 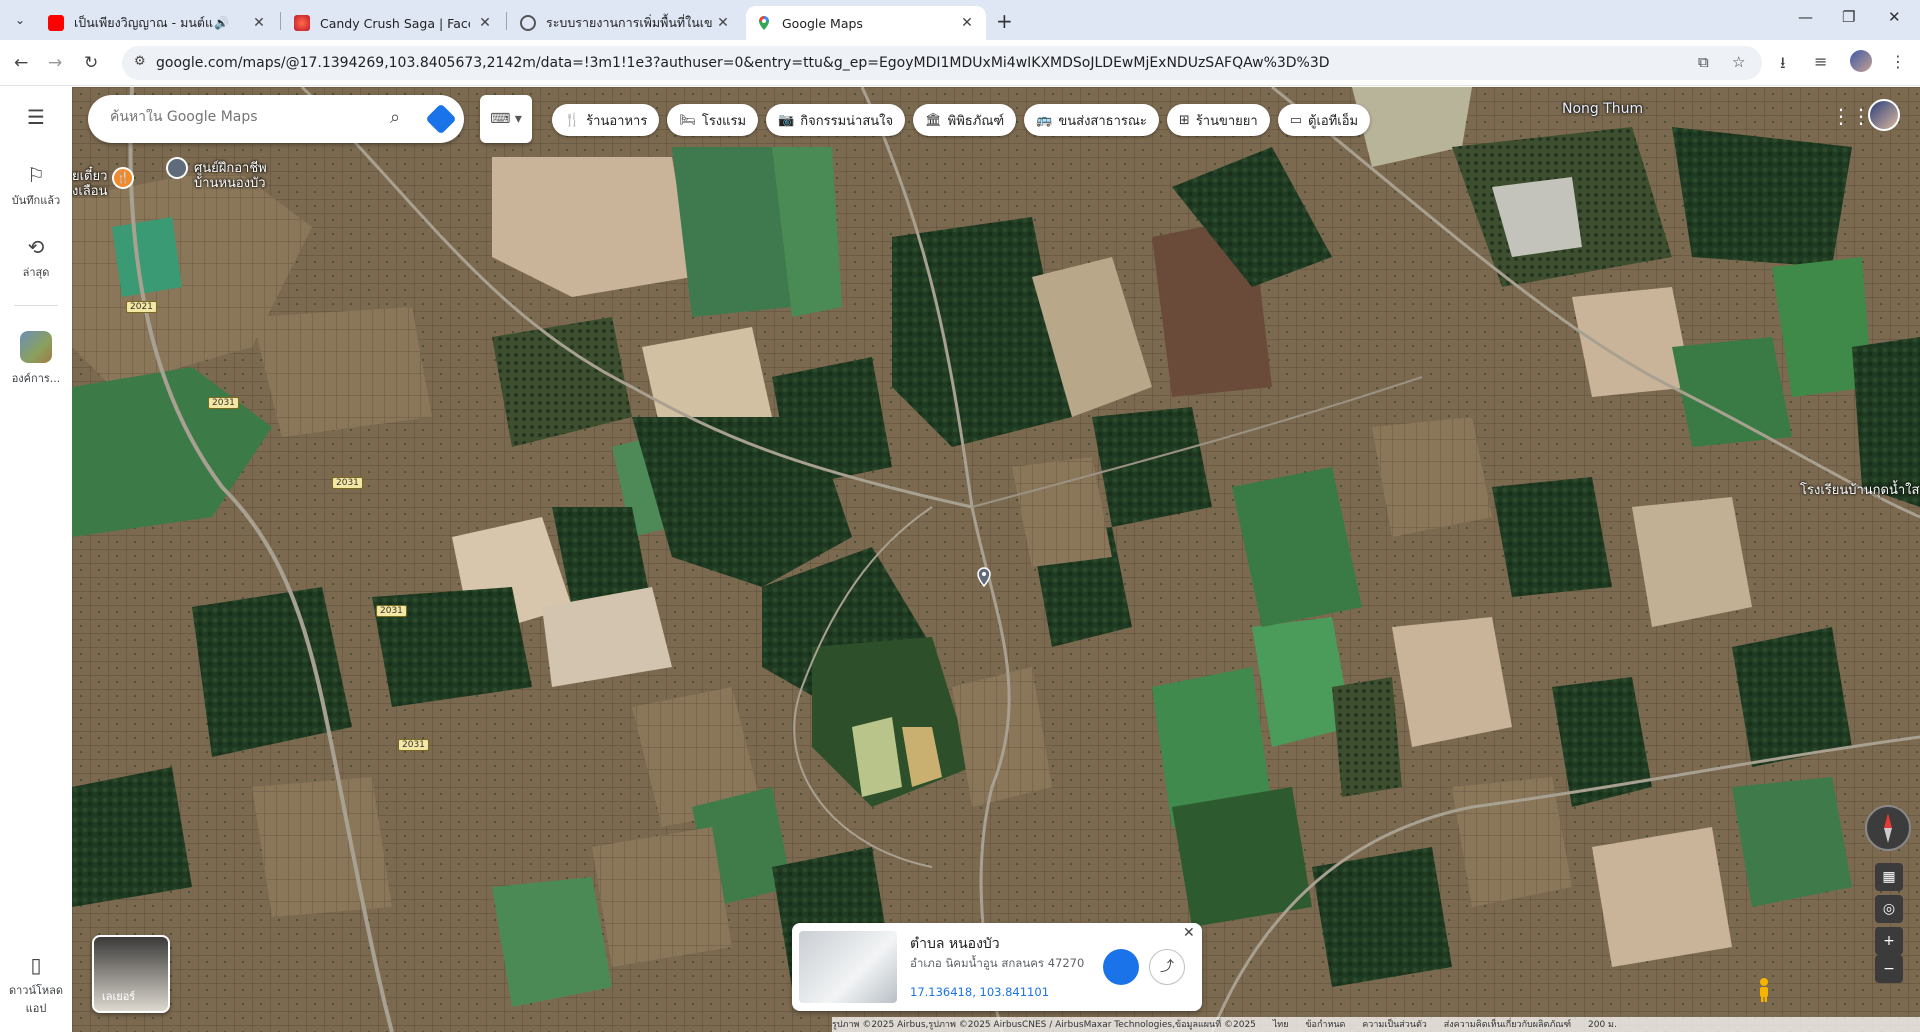 I want to click on tab-title: Candy Crush Saga | Facebook, so click(x=395, y=23).